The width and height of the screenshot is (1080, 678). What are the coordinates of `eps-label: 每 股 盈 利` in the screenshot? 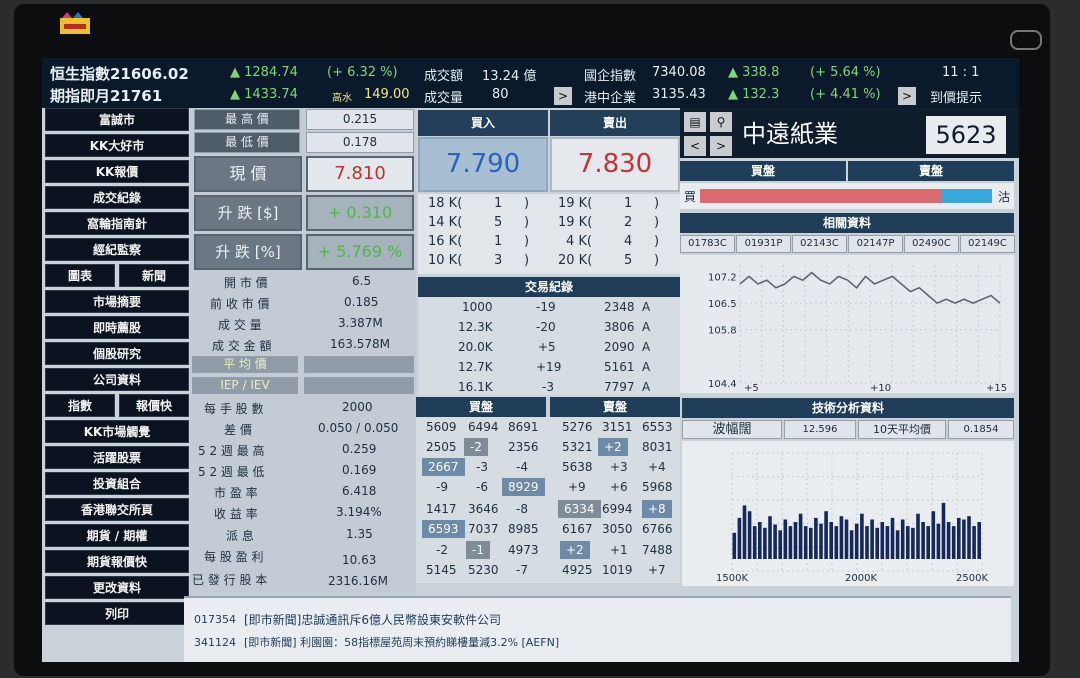 It's located at (234, 557).